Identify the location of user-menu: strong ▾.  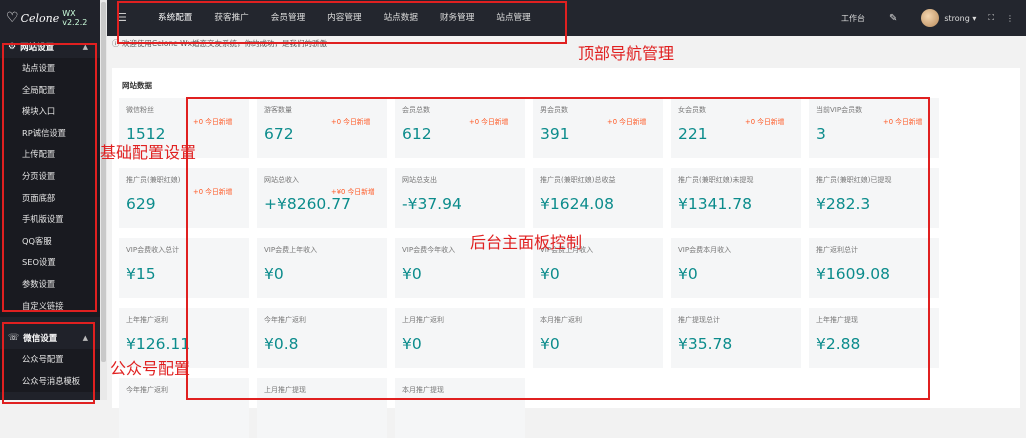
(960, 18).